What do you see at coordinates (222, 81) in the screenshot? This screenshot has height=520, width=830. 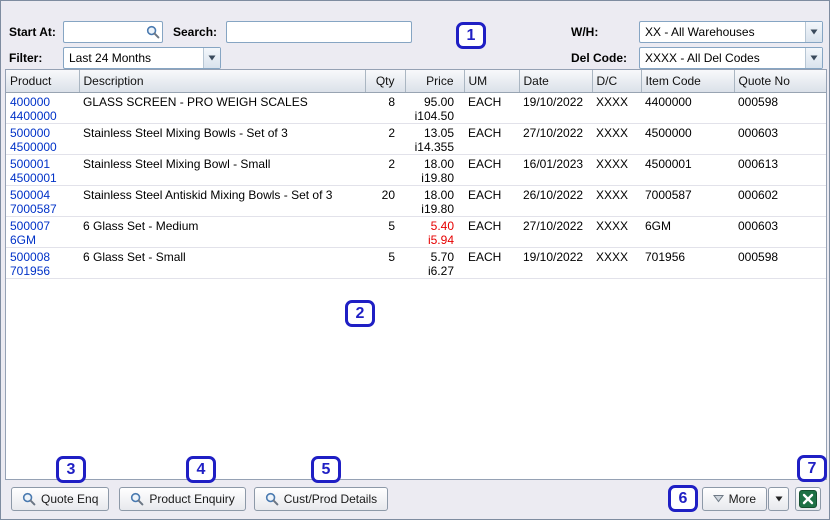 I see `col-header-description: Description` at bounding box center [222, 81].